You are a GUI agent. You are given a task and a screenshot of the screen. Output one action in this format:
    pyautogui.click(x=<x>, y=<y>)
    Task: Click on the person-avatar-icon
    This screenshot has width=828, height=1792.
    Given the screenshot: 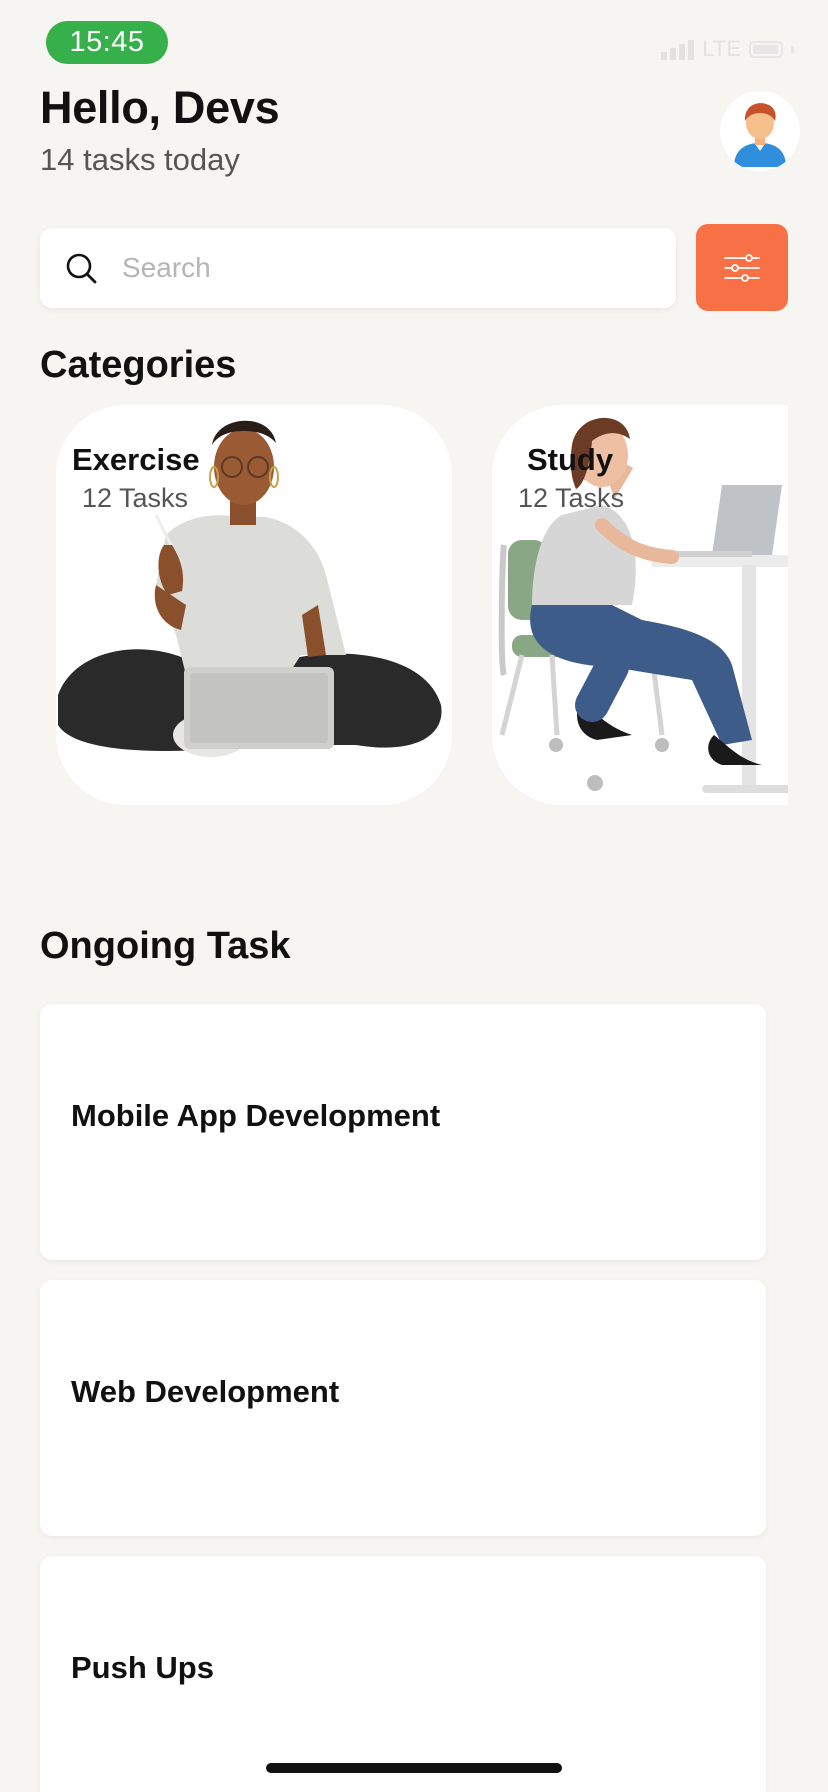 What is the action you would take?
    pyautogui.click(x=760, y=131)
    